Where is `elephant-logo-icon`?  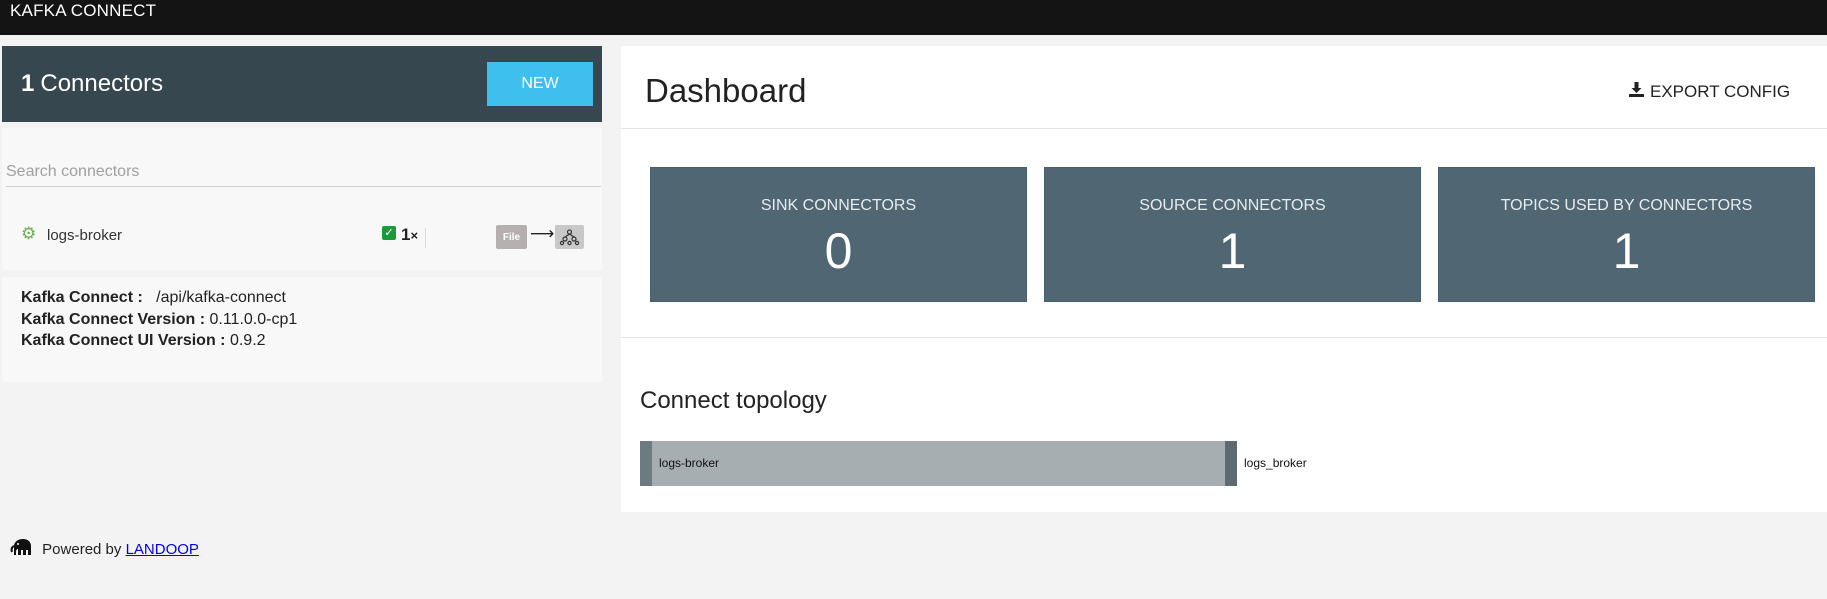 elephant-logo-icon is located at coordinates (22, 550).